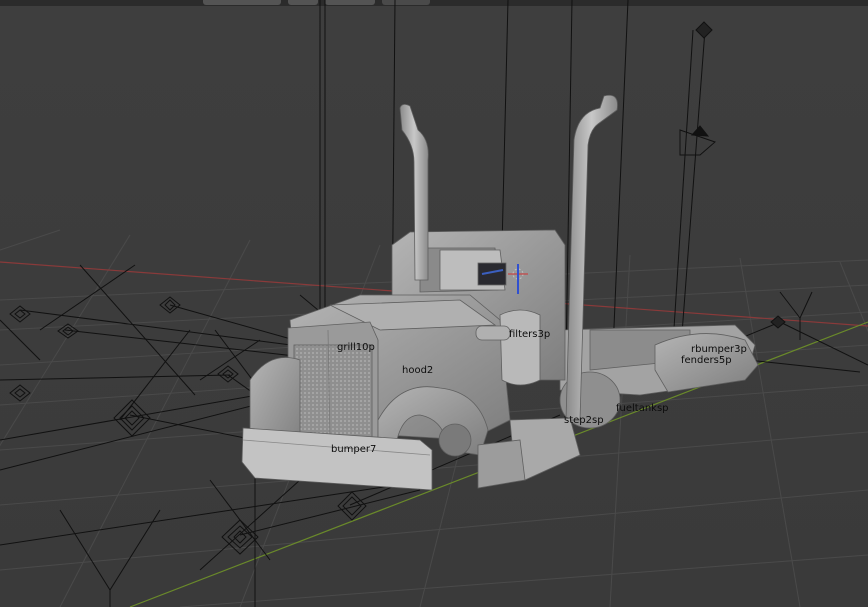 The image size is (868, 607). Describe the element at coordinates (584, 421) in the screenshot. I see `label-step: step2sp` at that location.